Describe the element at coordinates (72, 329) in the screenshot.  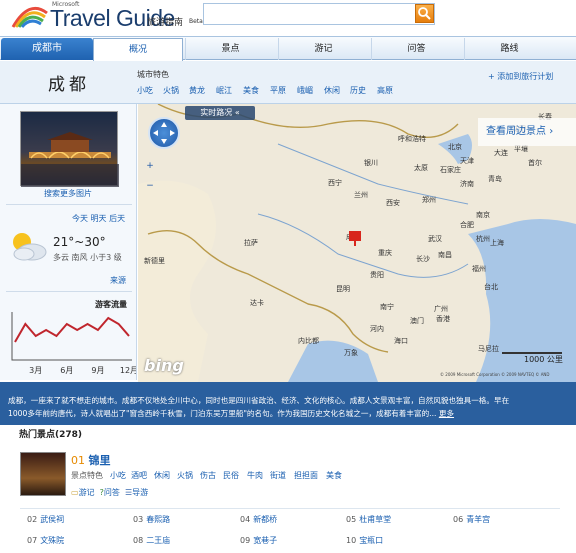
I see `flow-series-line` at that location.